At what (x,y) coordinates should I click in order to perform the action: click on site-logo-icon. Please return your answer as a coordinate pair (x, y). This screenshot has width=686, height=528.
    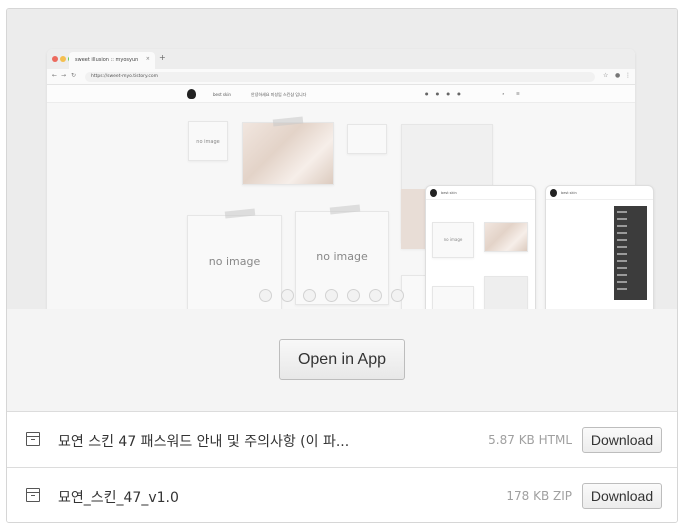
    Looking at the image, I should click on (191, 94).